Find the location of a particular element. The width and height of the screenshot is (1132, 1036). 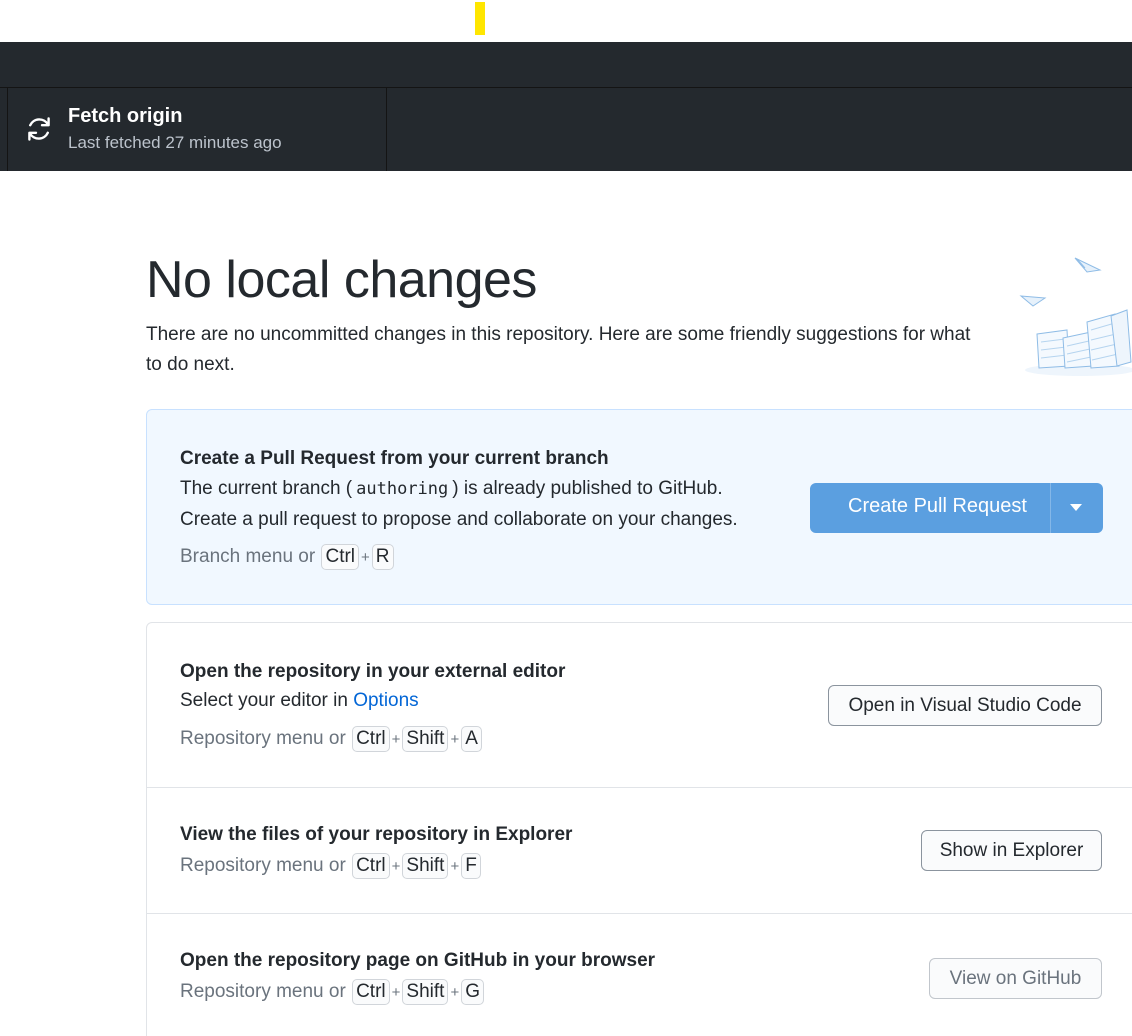

kbd-g: G is located at coordinates (472, 992).